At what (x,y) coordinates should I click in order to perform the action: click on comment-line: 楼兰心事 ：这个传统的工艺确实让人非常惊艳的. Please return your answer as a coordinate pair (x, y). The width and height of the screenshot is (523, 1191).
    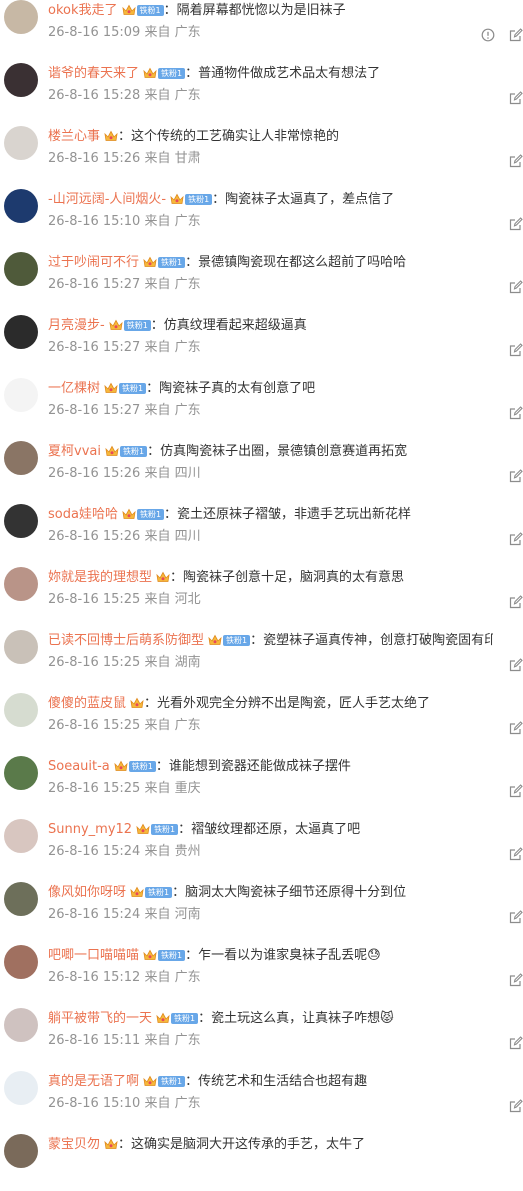
    Looking at the image, I should click on (270, 137).